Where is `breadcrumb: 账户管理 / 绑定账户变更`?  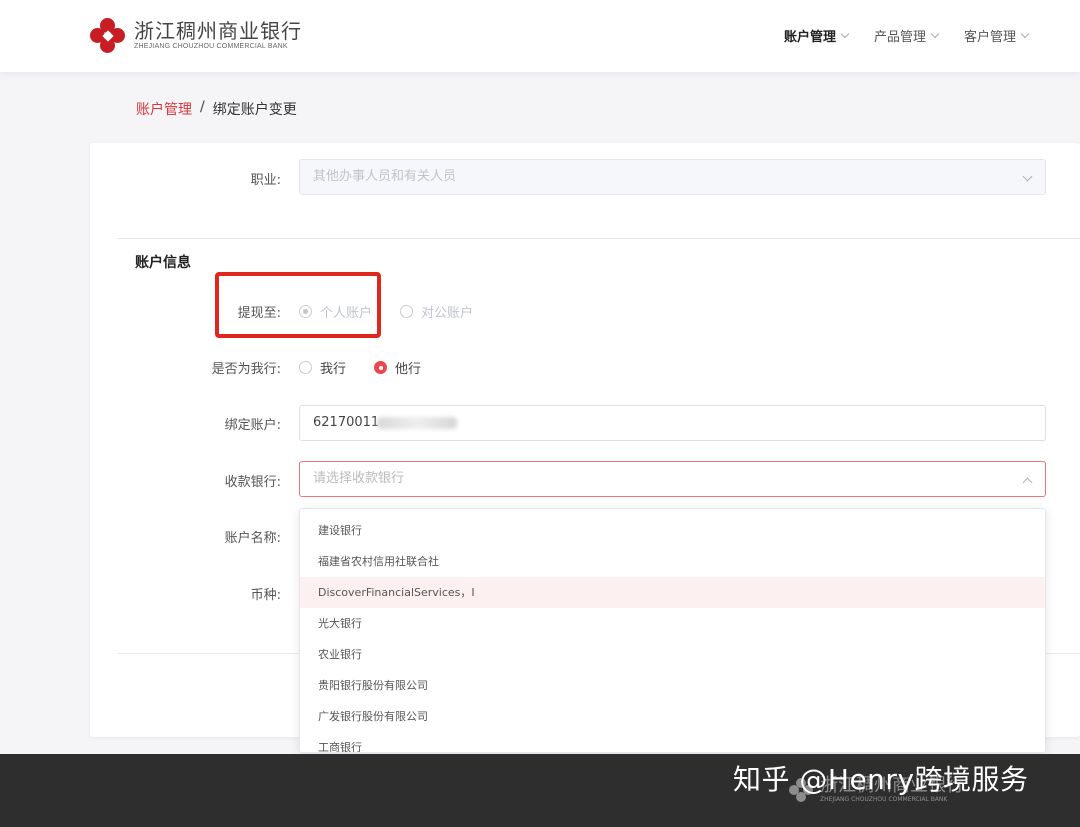
breadcrumb: 账户管理 / 绑定账户变更 is located at coordinates (216, 109).